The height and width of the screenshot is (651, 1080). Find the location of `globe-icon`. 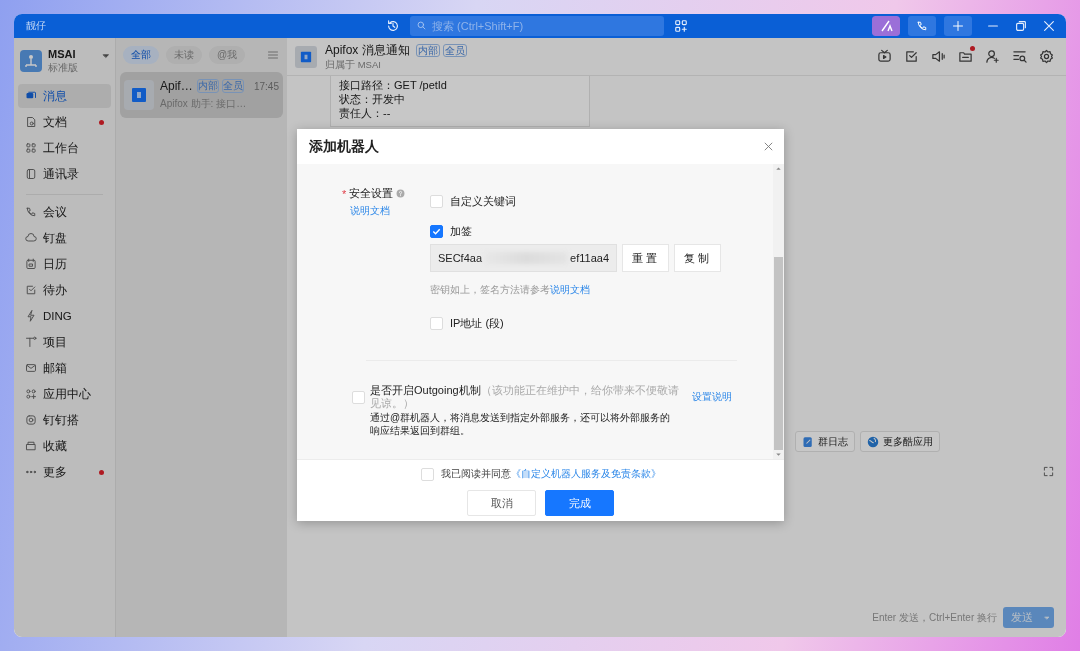

globe-icon is located at coordinates (873, 441).